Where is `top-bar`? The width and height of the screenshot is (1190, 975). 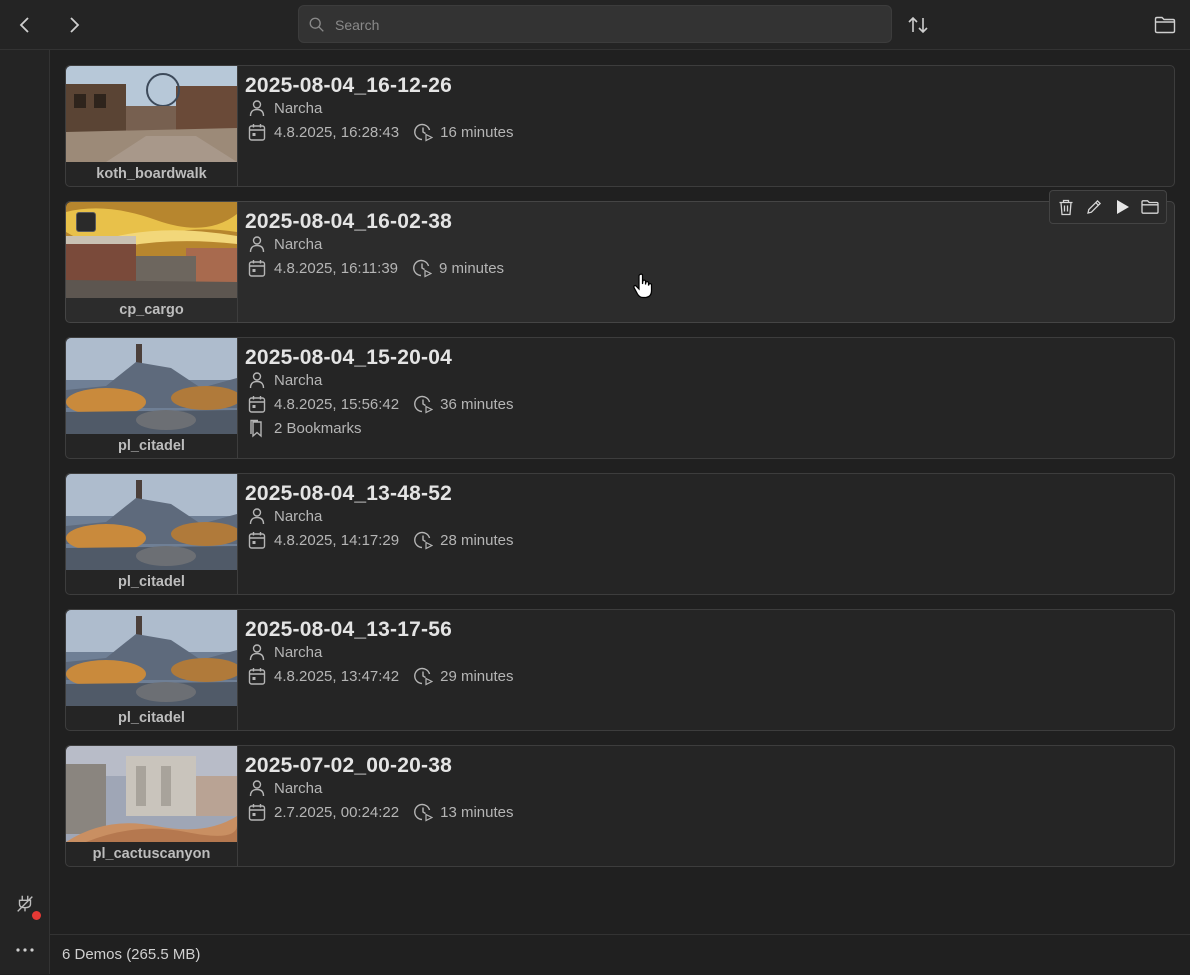 top-bar is located at coordinates (595, 25).